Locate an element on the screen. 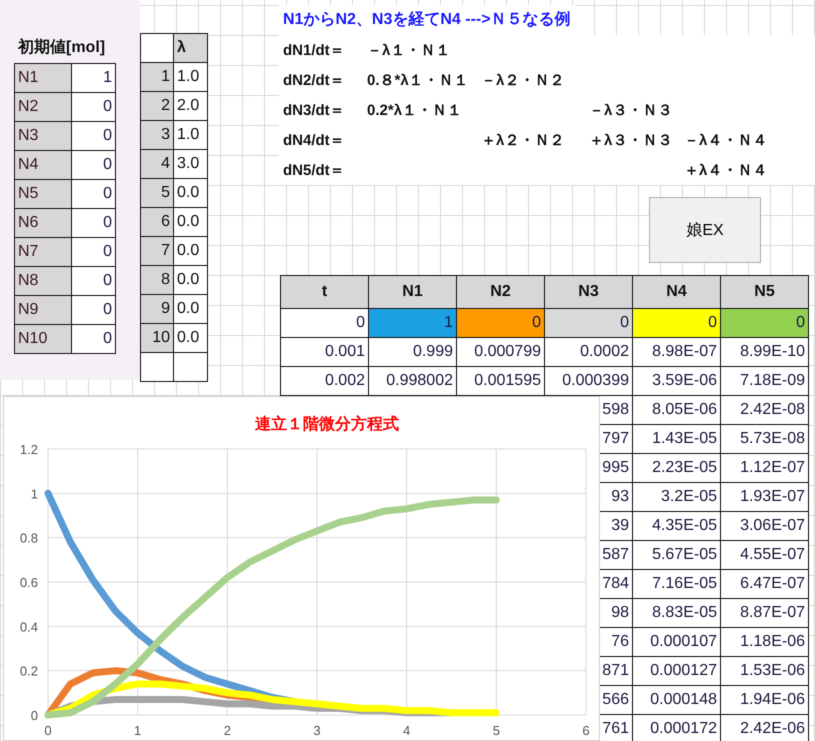 Image resolution: width=815 pixels, height=741 pixels. axis-label: 0.2 is located at coordinates (29, 671).